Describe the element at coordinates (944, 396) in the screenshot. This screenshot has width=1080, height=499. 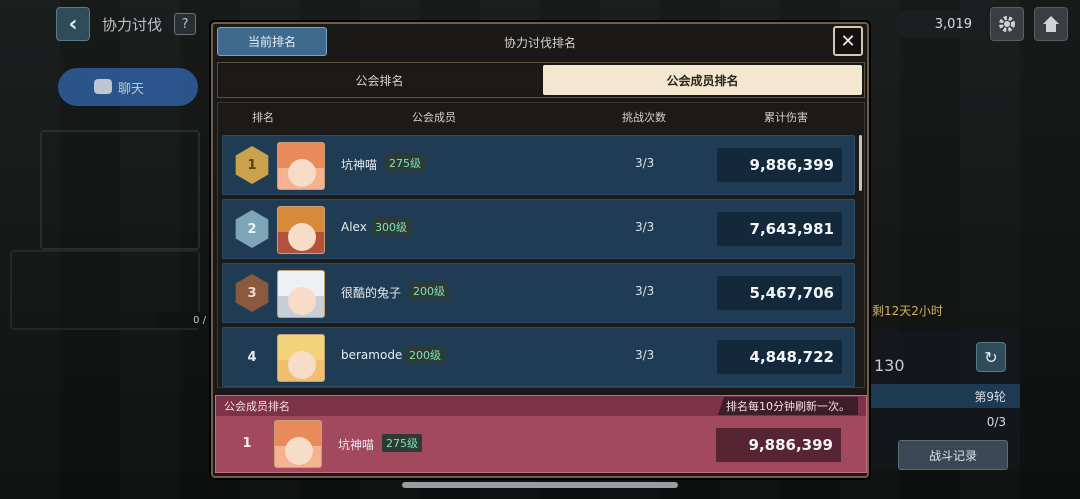
I see `round-indicator: 第9轮` at that location.